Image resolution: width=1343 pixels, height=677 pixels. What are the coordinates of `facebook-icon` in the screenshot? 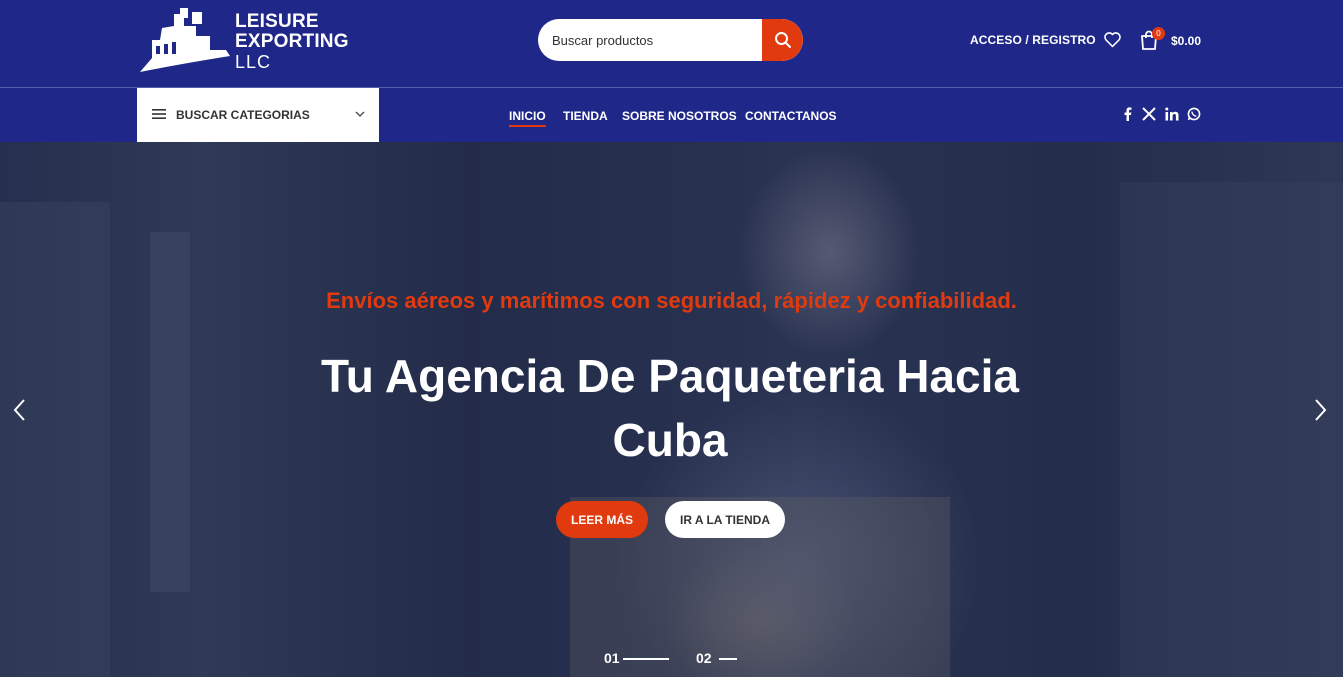 It's located at (1127, 116).